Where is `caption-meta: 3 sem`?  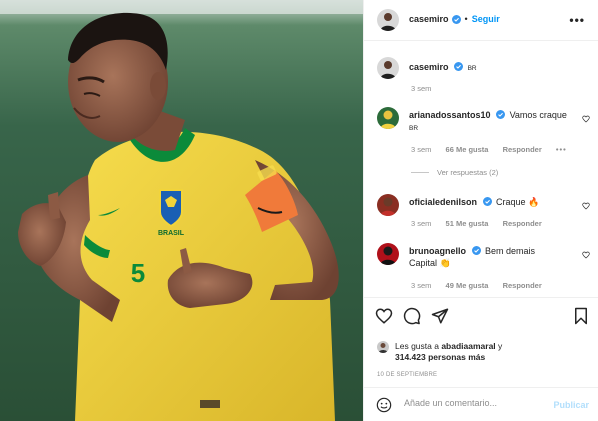 caption-meta: 3 sem is located at coordinates (427, 88).